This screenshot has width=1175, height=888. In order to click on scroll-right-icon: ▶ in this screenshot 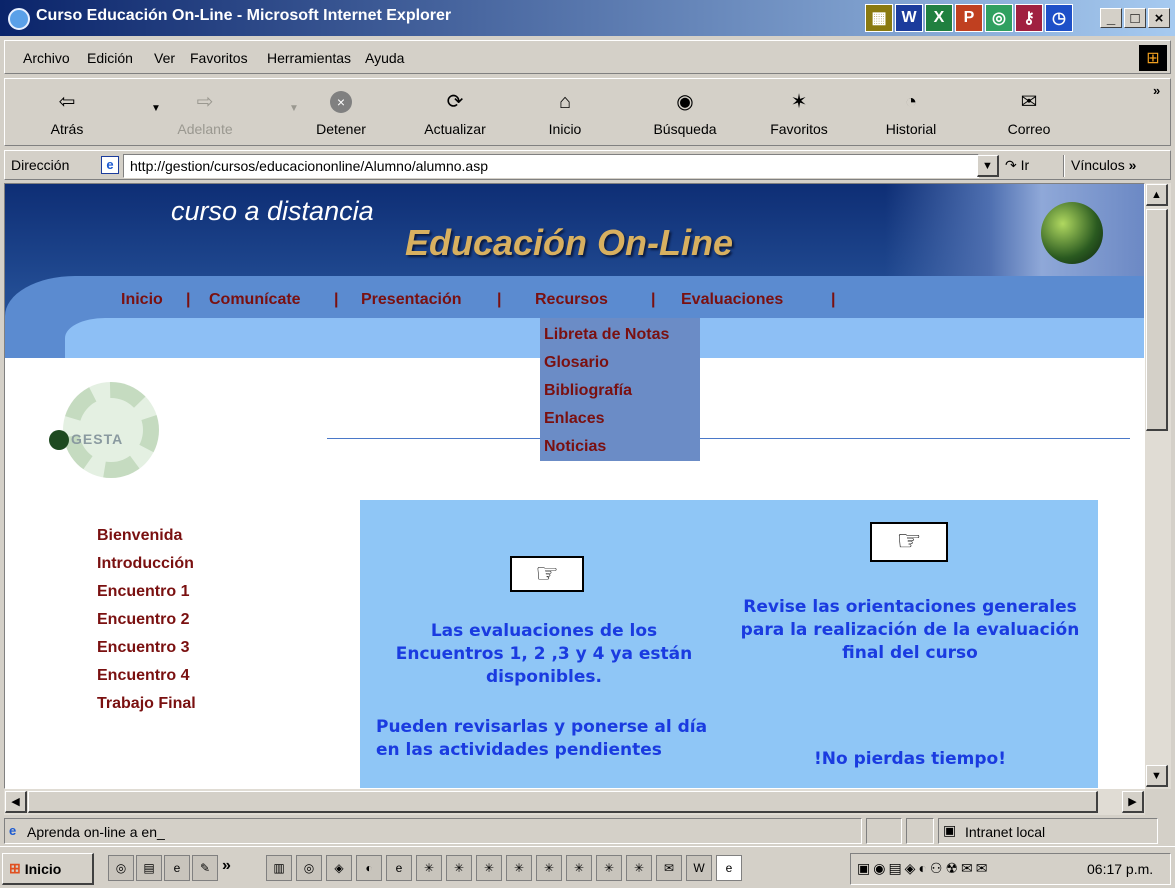, I will do `click(1133, 802)`.